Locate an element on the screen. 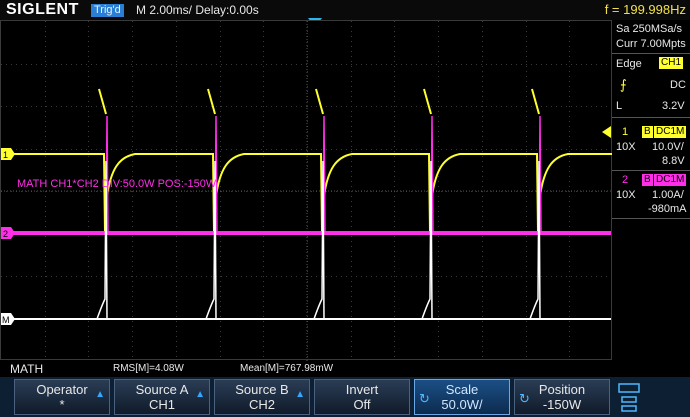  scale-button: ↻ Scale 50.0W/ is located at coordinates (462, 397).